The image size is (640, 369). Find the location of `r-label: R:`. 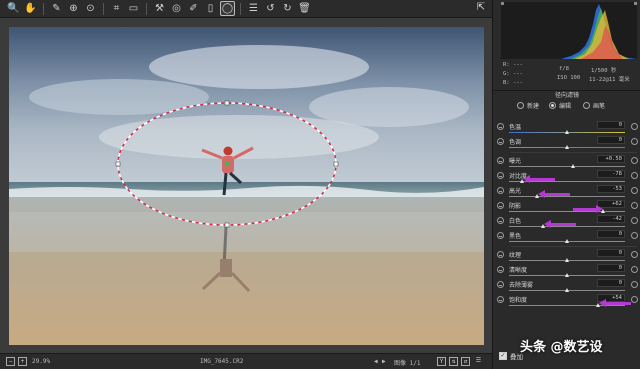

r-label: R: is located at coordinates (506, 65).